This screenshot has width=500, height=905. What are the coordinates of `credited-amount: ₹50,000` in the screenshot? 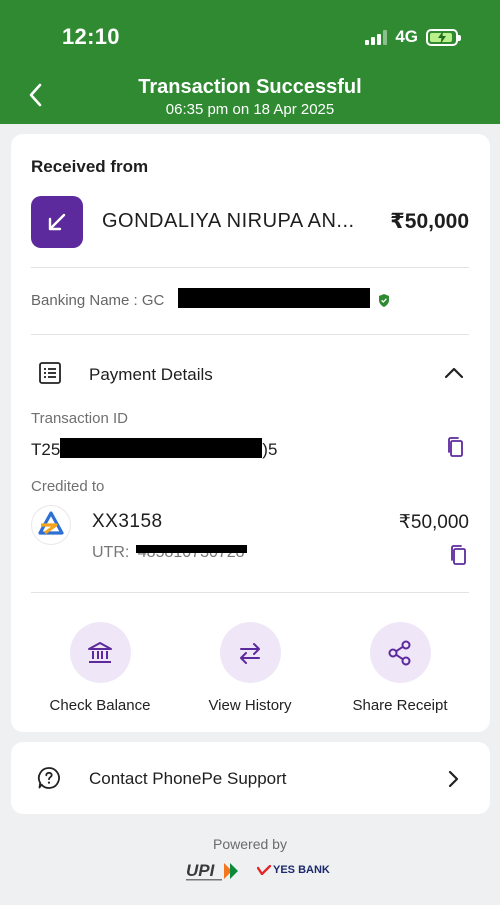 It's located at (433, 522).